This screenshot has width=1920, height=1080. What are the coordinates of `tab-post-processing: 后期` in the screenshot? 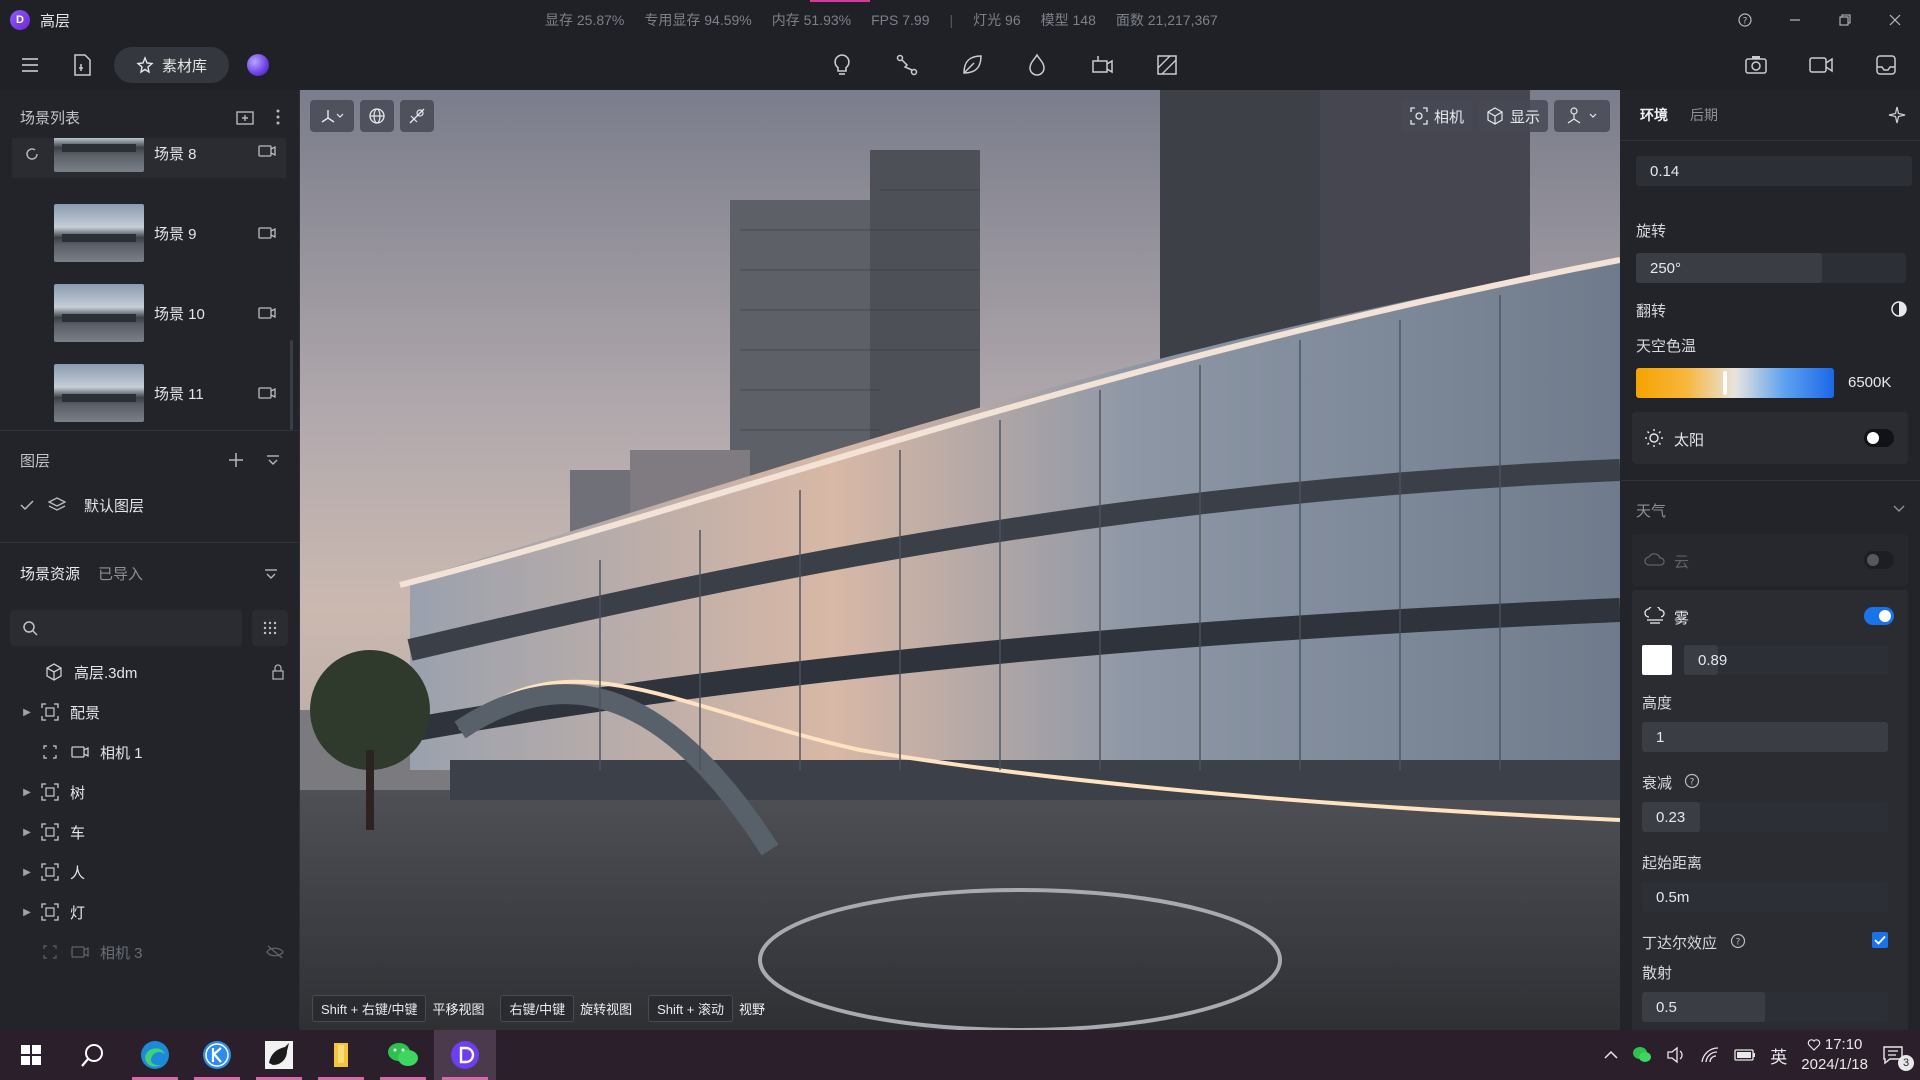 It's located at (1704, 115).